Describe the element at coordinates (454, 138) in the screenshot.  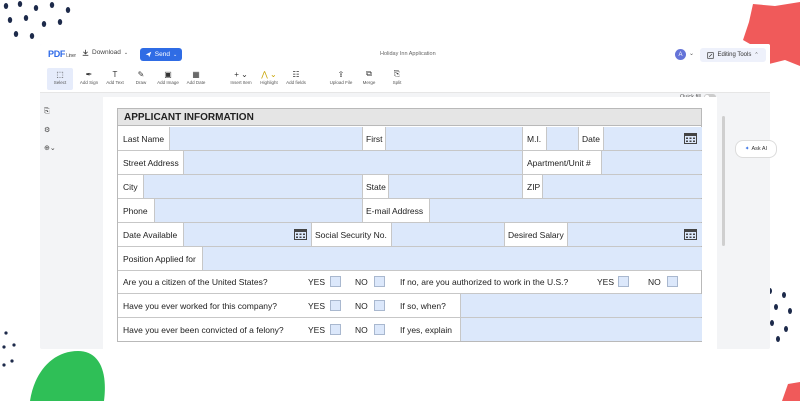
I see `first-name-field` at that location.